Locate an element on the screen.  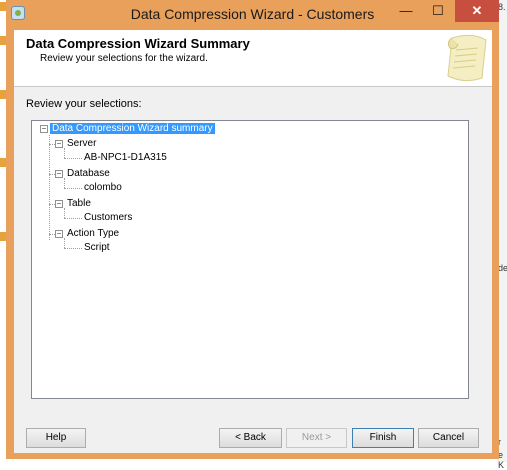
tree-leaf-label: colombo is located at coordinates (103, 187).